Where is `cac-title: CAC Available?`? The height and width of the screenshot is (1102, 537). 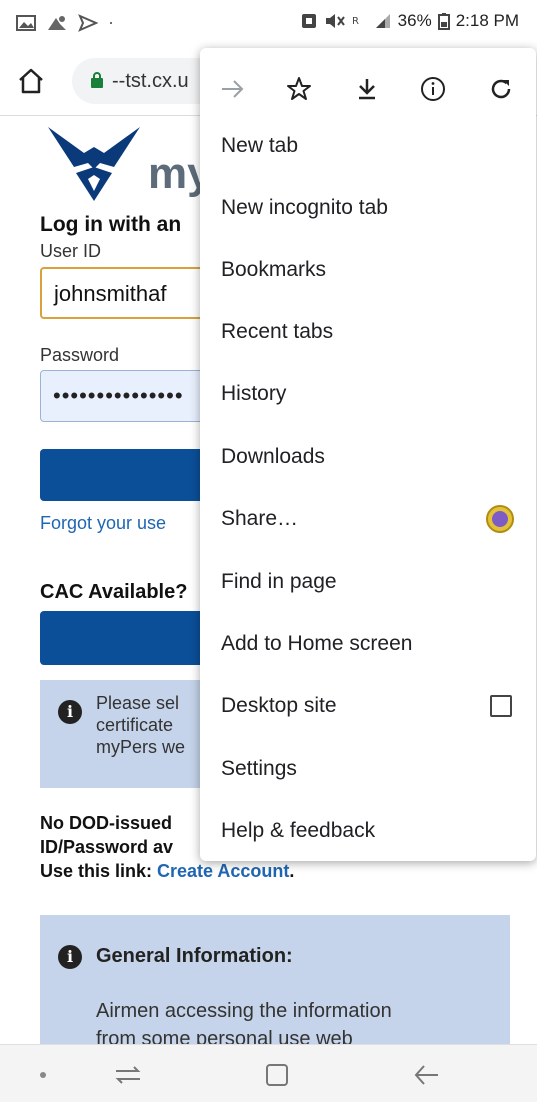 cac-title: CAC Available? is located at coordinates (114, 592).